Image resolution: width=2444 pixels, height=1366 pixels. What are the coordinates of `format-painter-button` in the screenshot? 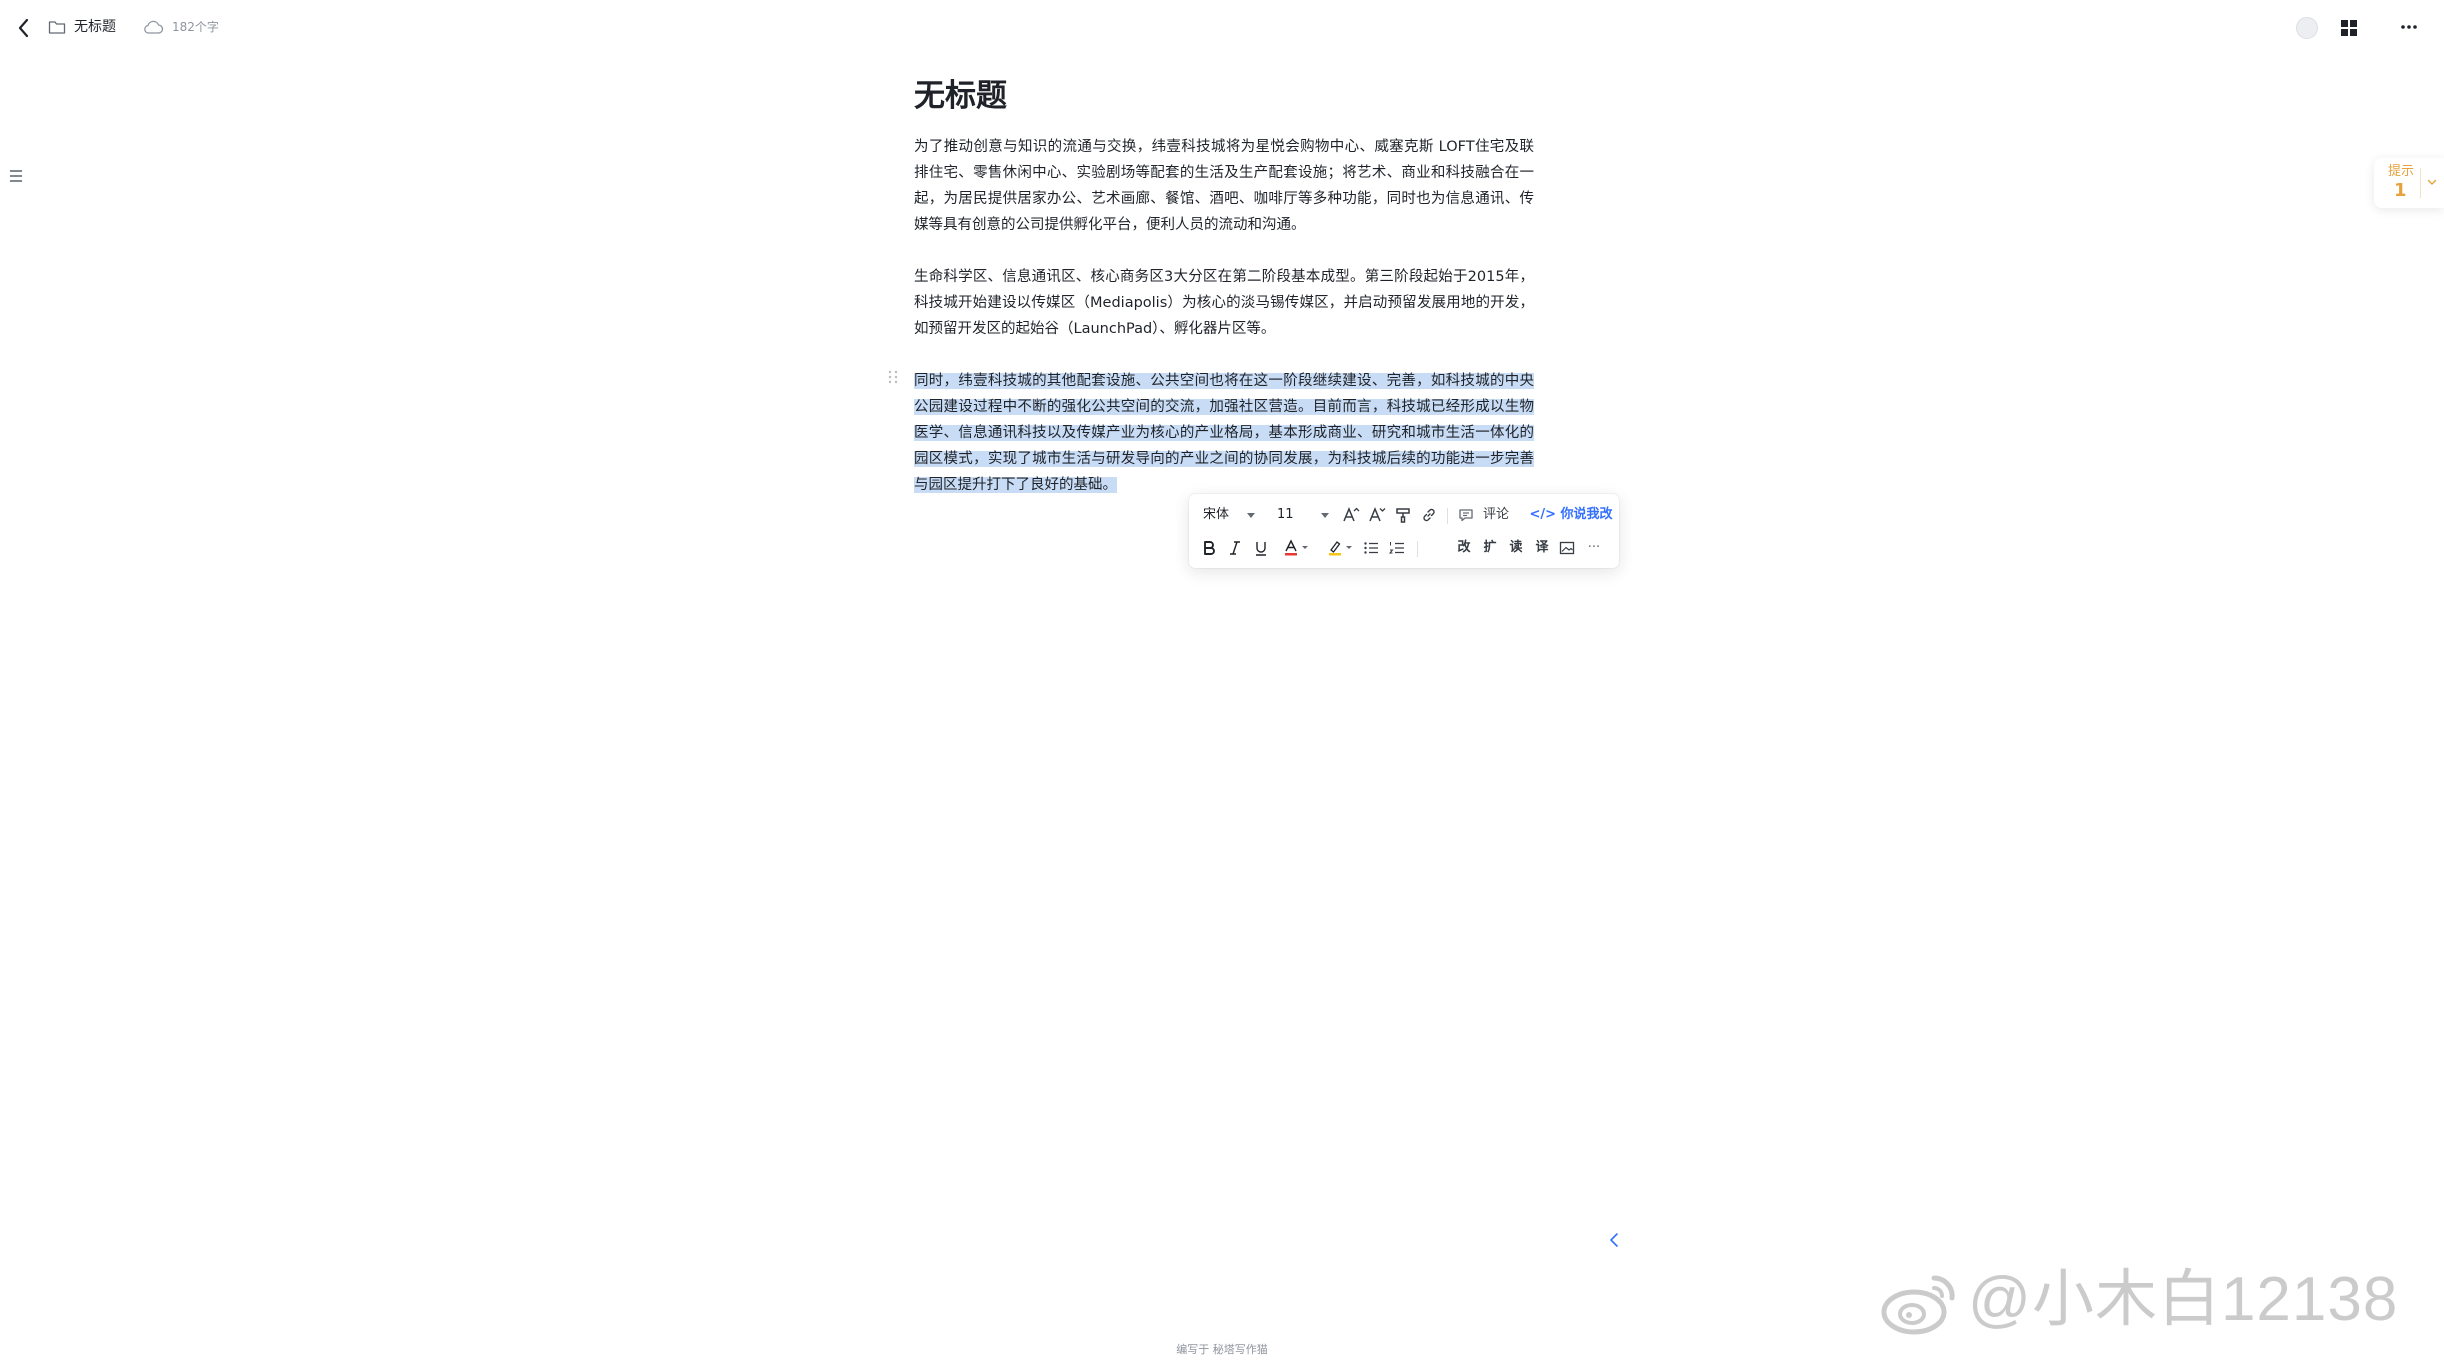 It's located at (1403, 515).